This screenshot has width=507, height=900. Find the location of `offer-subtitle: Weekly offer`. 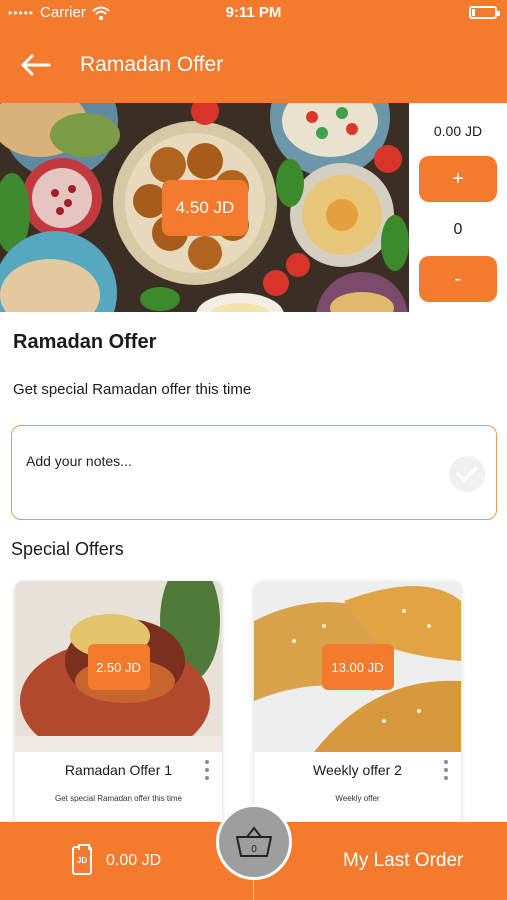

offer-subtitle: Weekly offer is located at coordinates (357, 798).